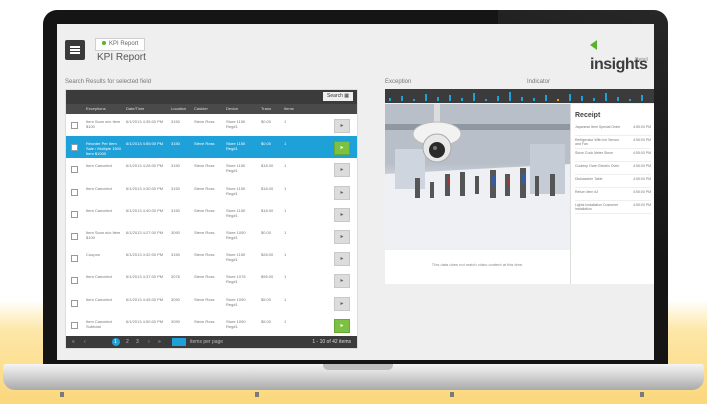  Describe the element at coordinates (289, 109) in the screenshot. I see `column-header: Items` at that location.